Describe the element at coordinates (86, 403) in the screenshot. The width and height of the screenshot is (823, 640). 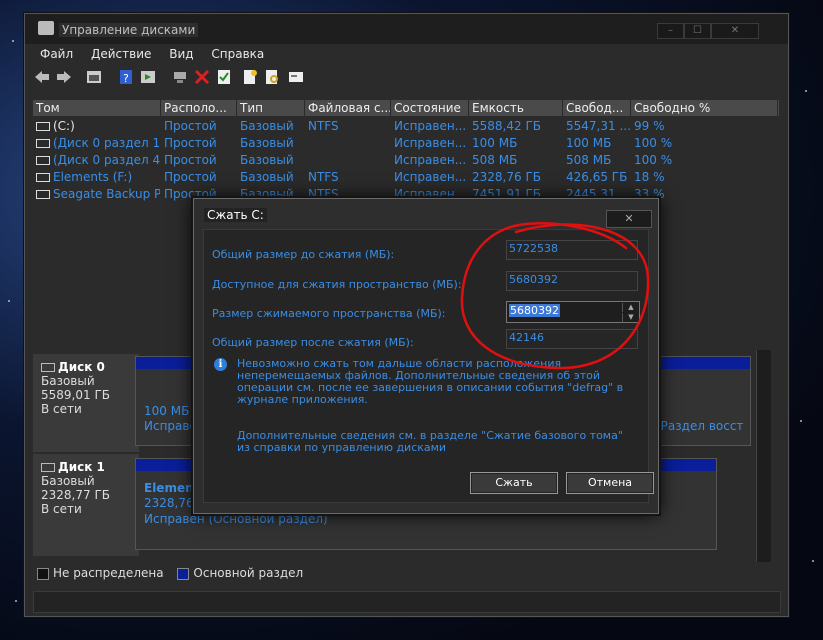
I see `disk-0-label: Диск 0 Базовый 5589,01 ГБ В сети` at that location.